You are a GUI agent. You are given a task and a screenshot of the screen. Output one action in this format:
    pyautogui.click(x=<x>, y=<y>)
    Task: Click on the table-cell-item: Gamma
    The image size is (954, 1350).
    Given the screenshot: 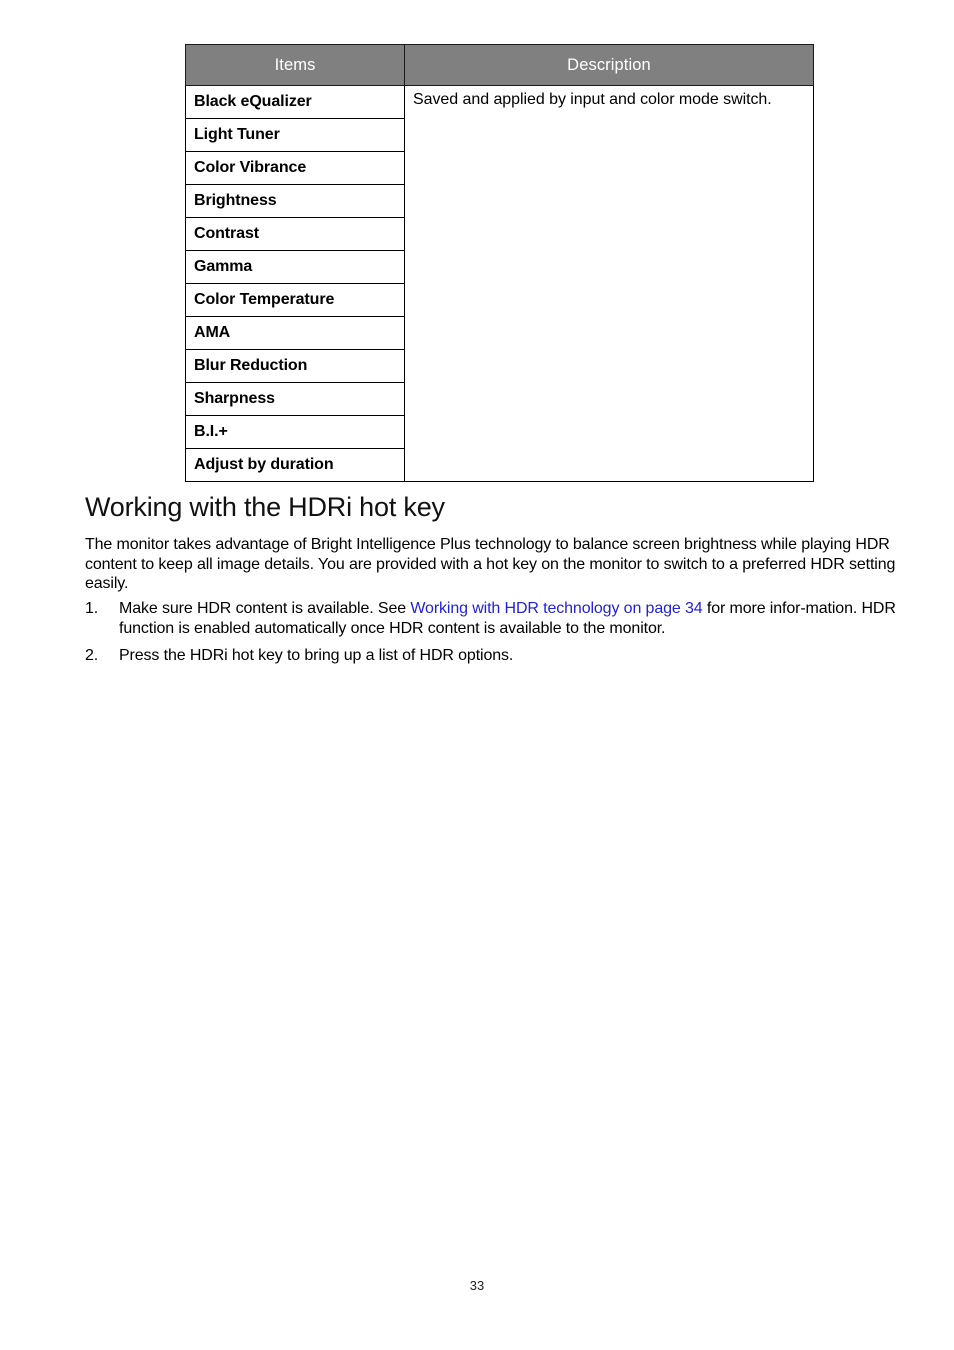 What is the action you would take?
    pyautogui.click(x=295, y=267)
    